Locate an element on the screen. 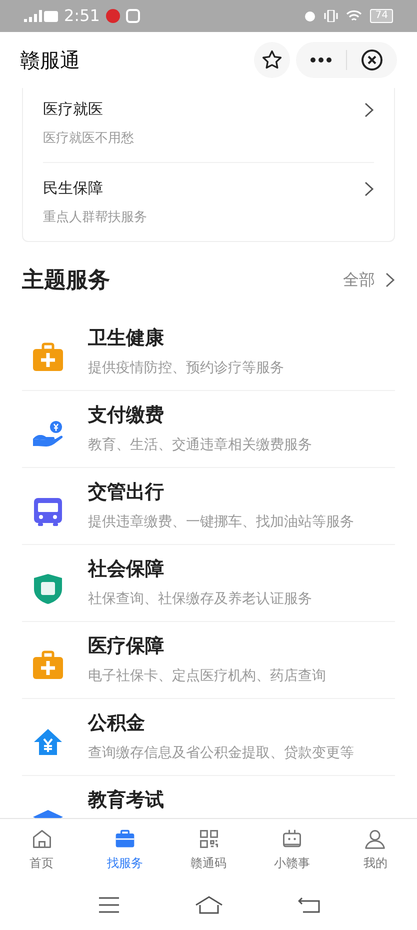 This screenshot has width=417, height=930. item-title: 卫生健康 is located at coordinates (126, 338).